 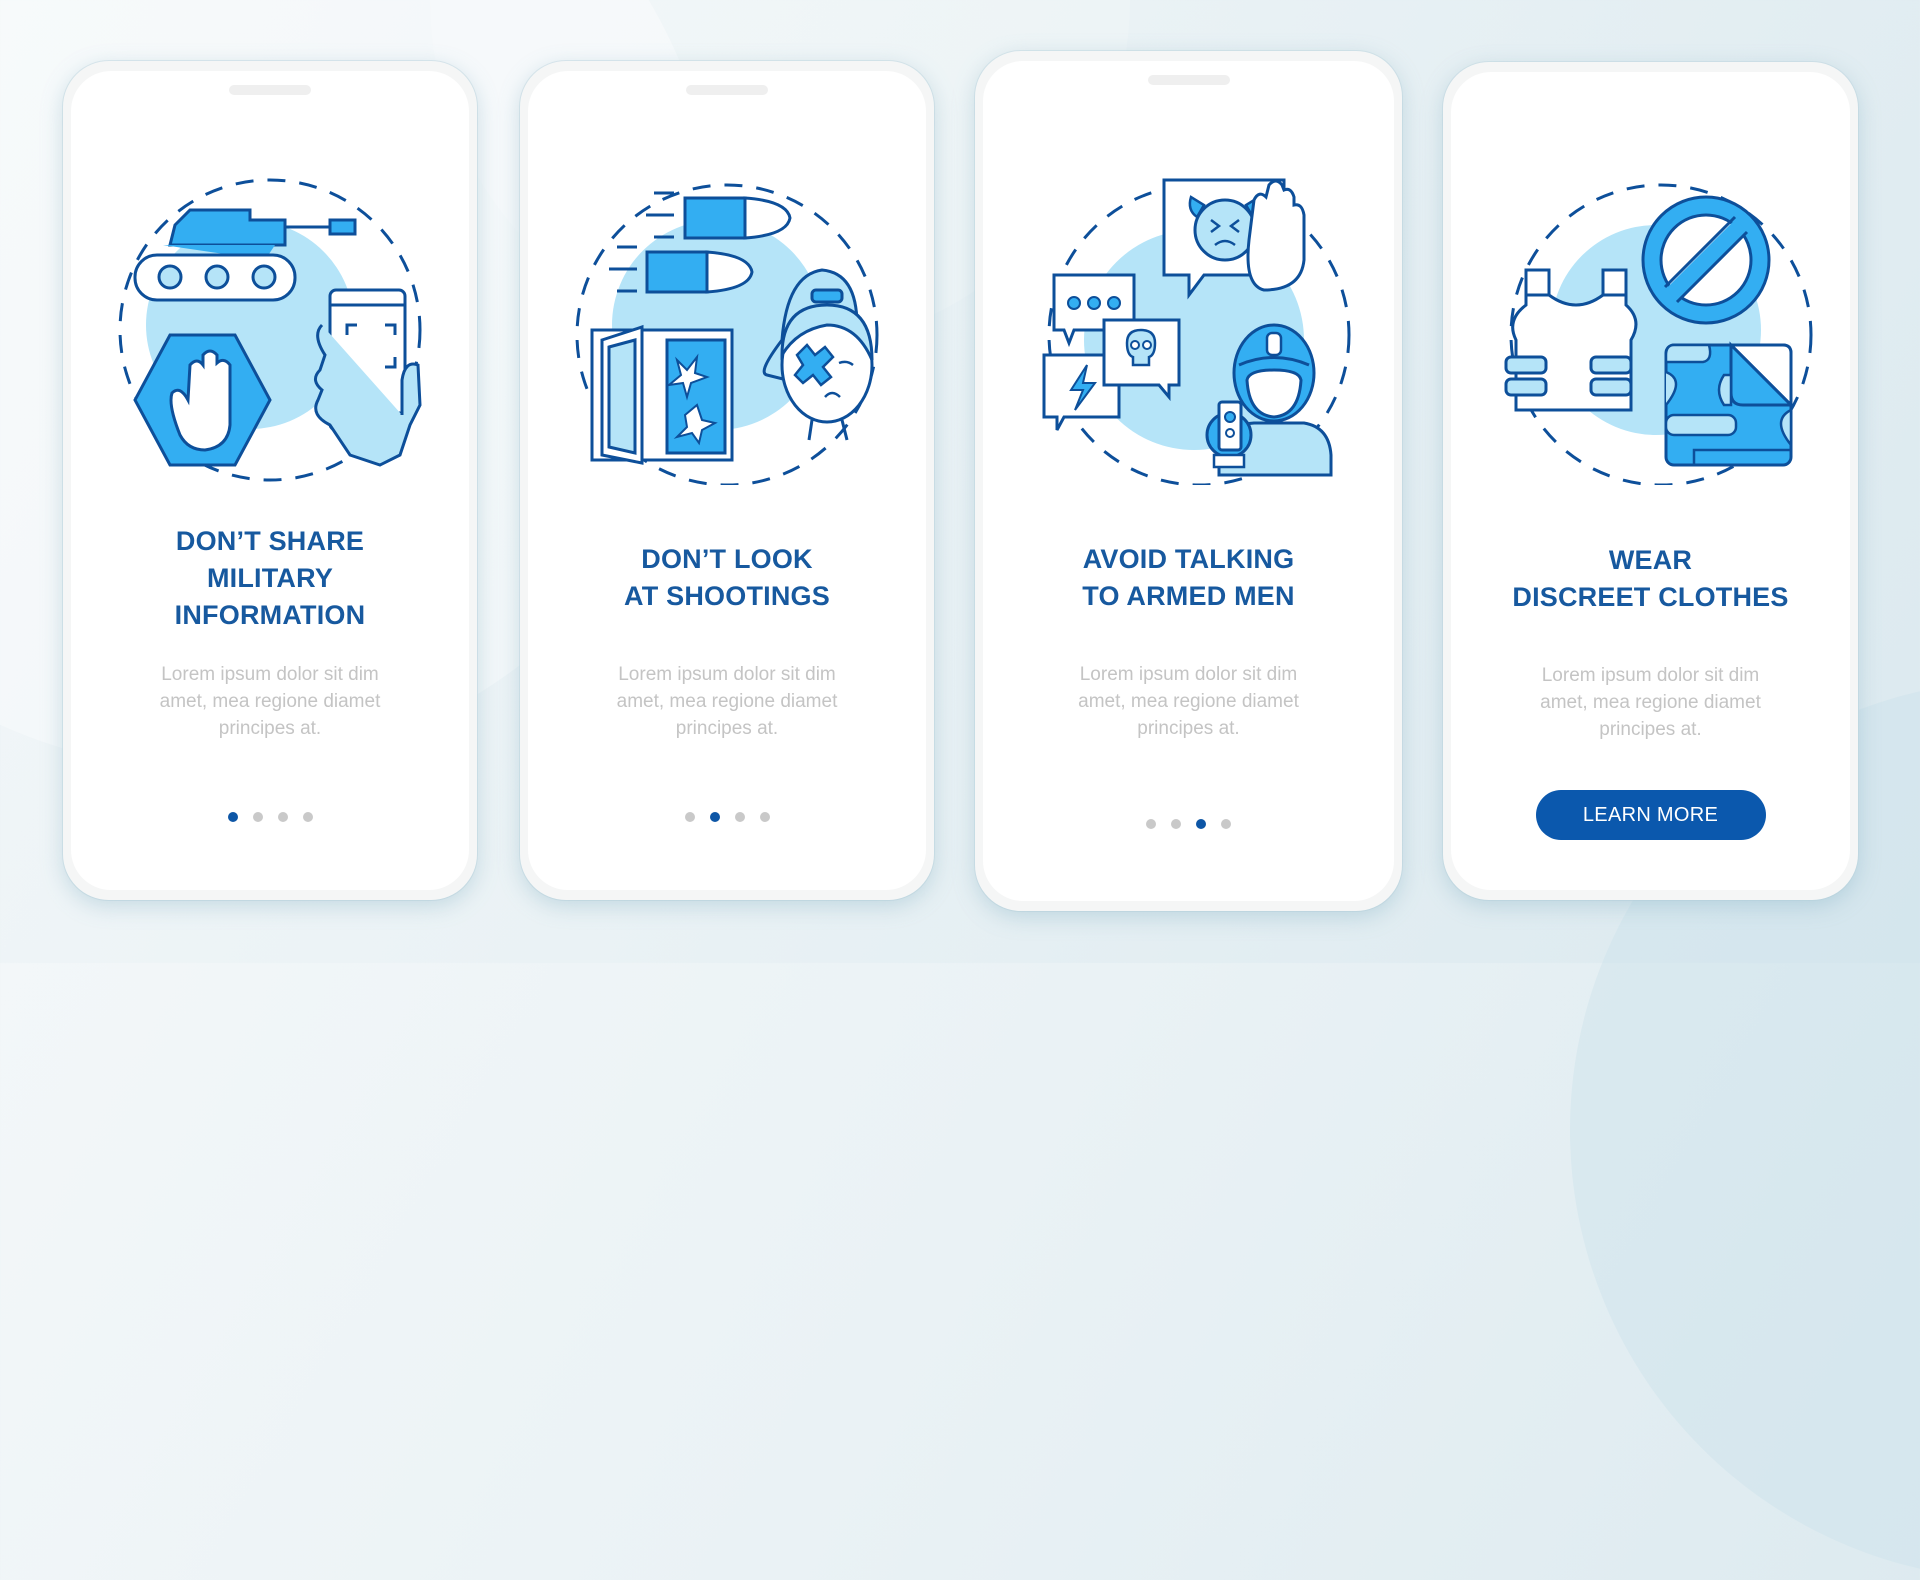 What do you see at coordinates (270, 330) in the screenshot?
I see `stop-hand-tank-phone-icon` at bounding box center [270, 330].